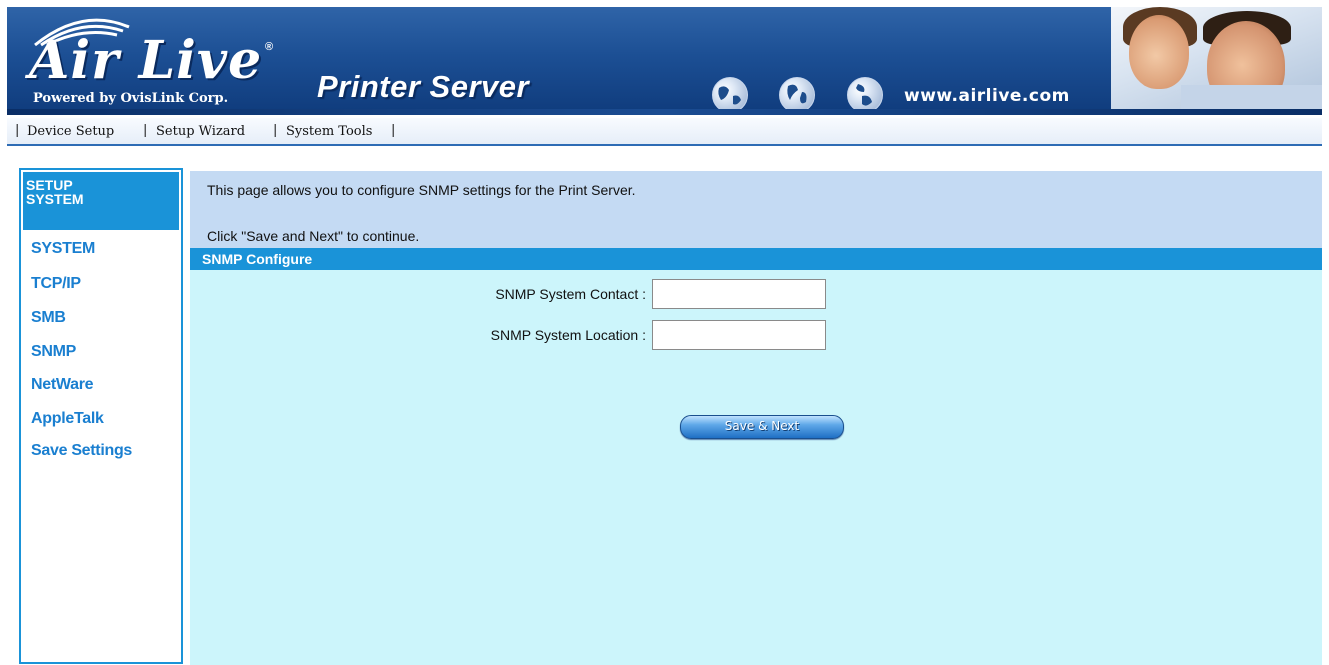 Image resolution: width=1329 pixels, height=665 pixels. What do you see at coordinates (62, 385) in the screenshot?
I see `sidebar-item-netware: NetWare` at bounding box center [62, 385].